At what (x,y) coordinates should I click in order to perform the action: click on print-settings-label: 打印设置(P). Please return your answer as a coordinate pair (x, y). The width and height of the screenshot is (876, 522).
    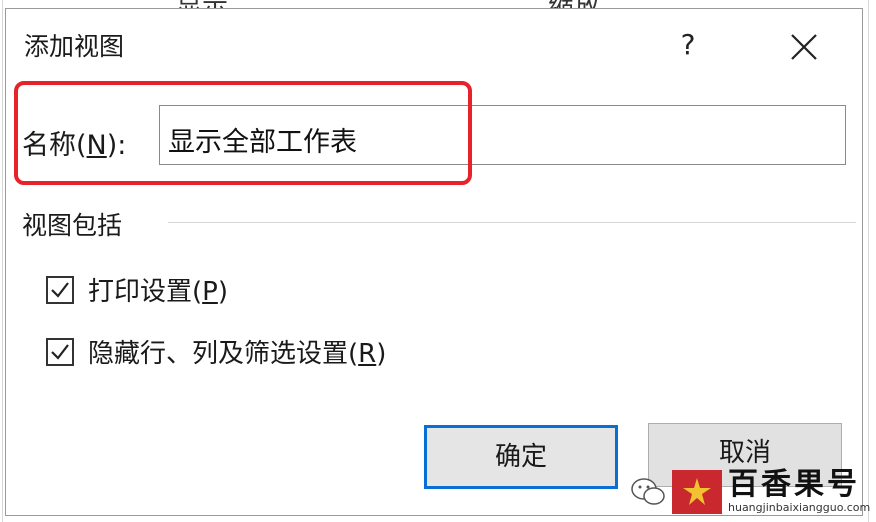
    Looking at the image, I should click on (158, 292).